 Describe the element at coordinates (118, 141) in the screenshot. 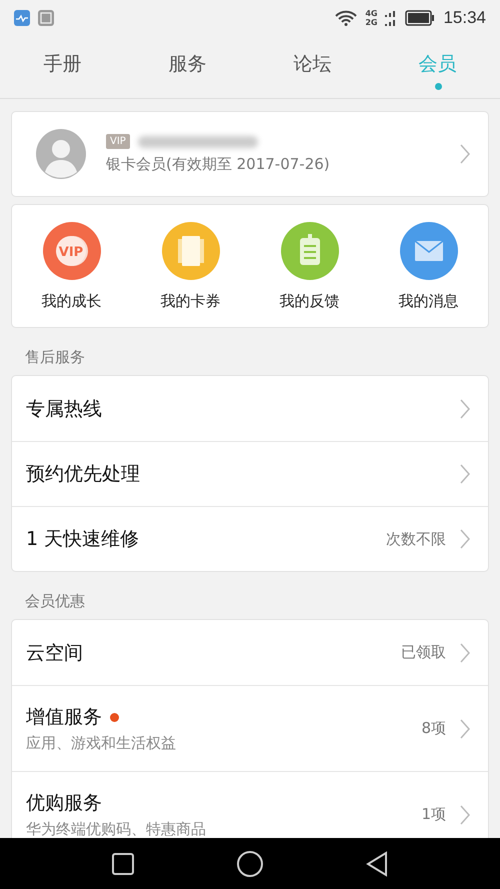

I see `vip-badge: VIP` at that location.